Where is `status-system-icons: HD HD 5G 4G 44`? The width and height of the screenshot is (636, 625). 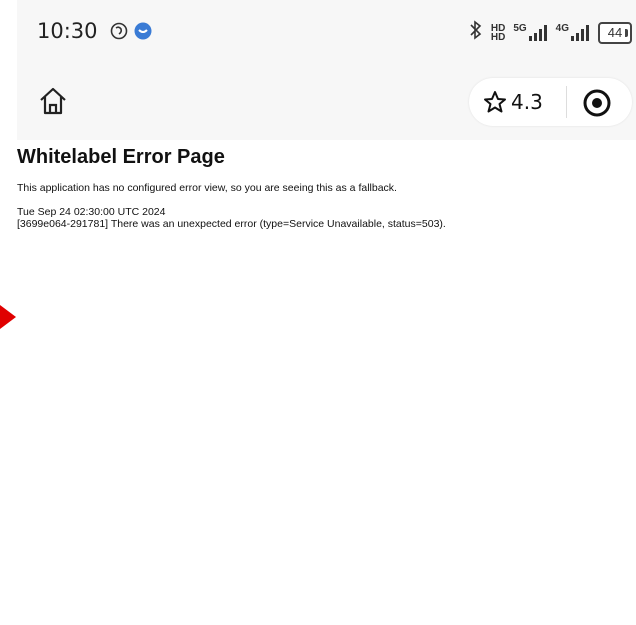 status-system-icons: HD HD 5G 4G 44 is located at coordinates (550, 32).